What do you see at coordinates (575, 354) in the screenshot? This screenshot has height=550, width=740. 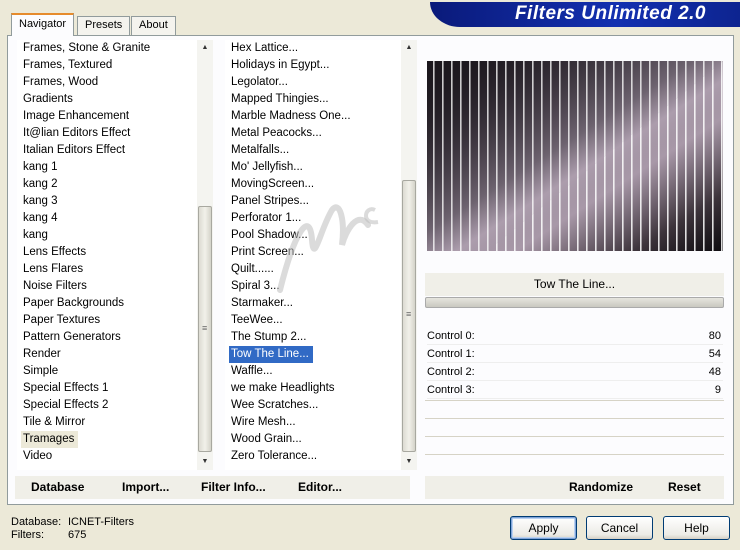 I see `control-slider-row: Control 1: 54` at bounding box center [575, 354].